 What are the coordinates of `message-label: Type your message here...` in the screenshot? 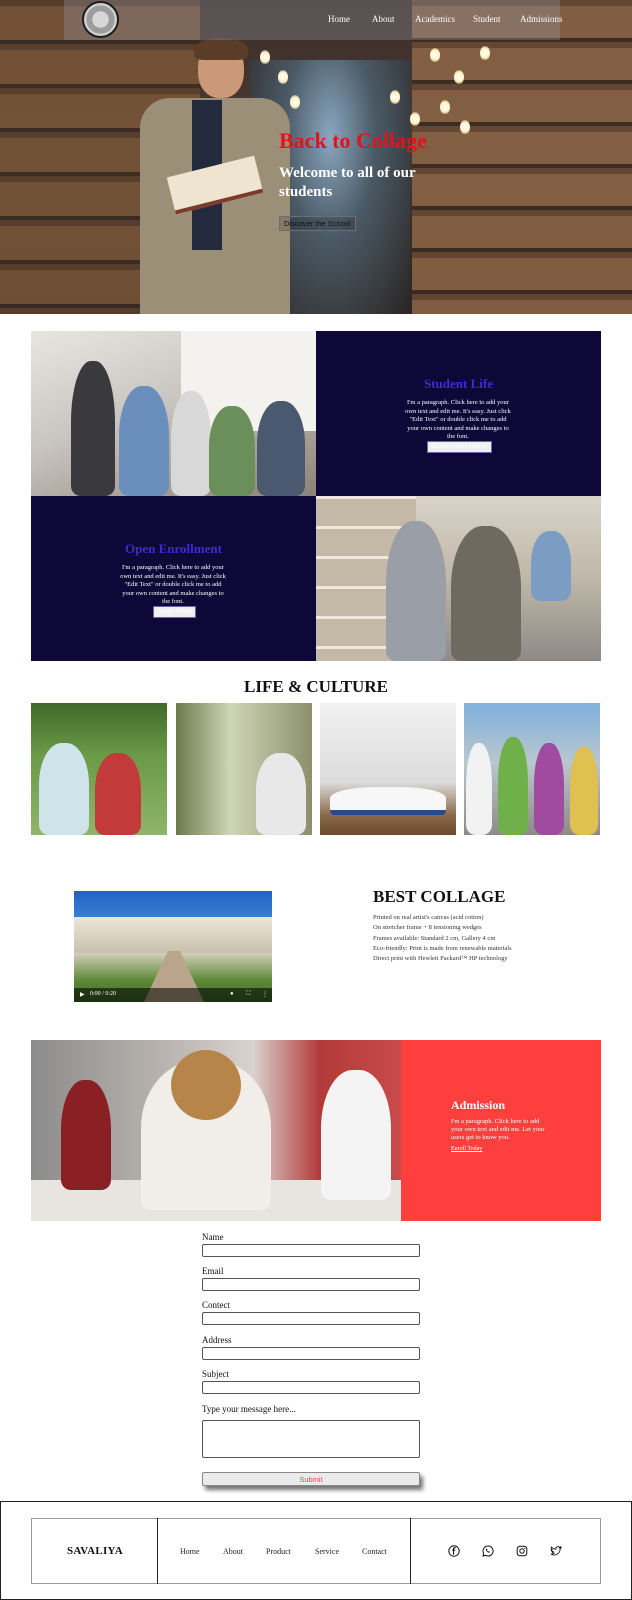 It's located at (249, 1409).